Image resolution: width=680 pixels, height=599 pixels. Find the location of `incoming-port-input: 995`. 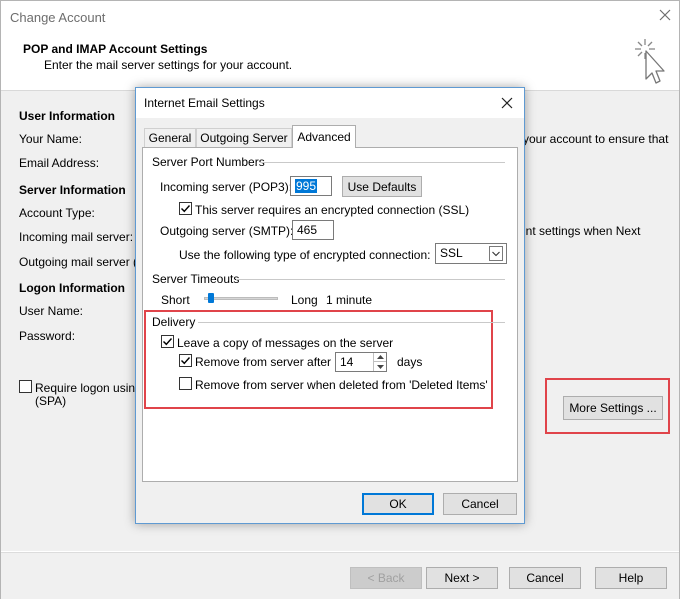

incoming-port-input: 995 is located at coordinates (311, 186).